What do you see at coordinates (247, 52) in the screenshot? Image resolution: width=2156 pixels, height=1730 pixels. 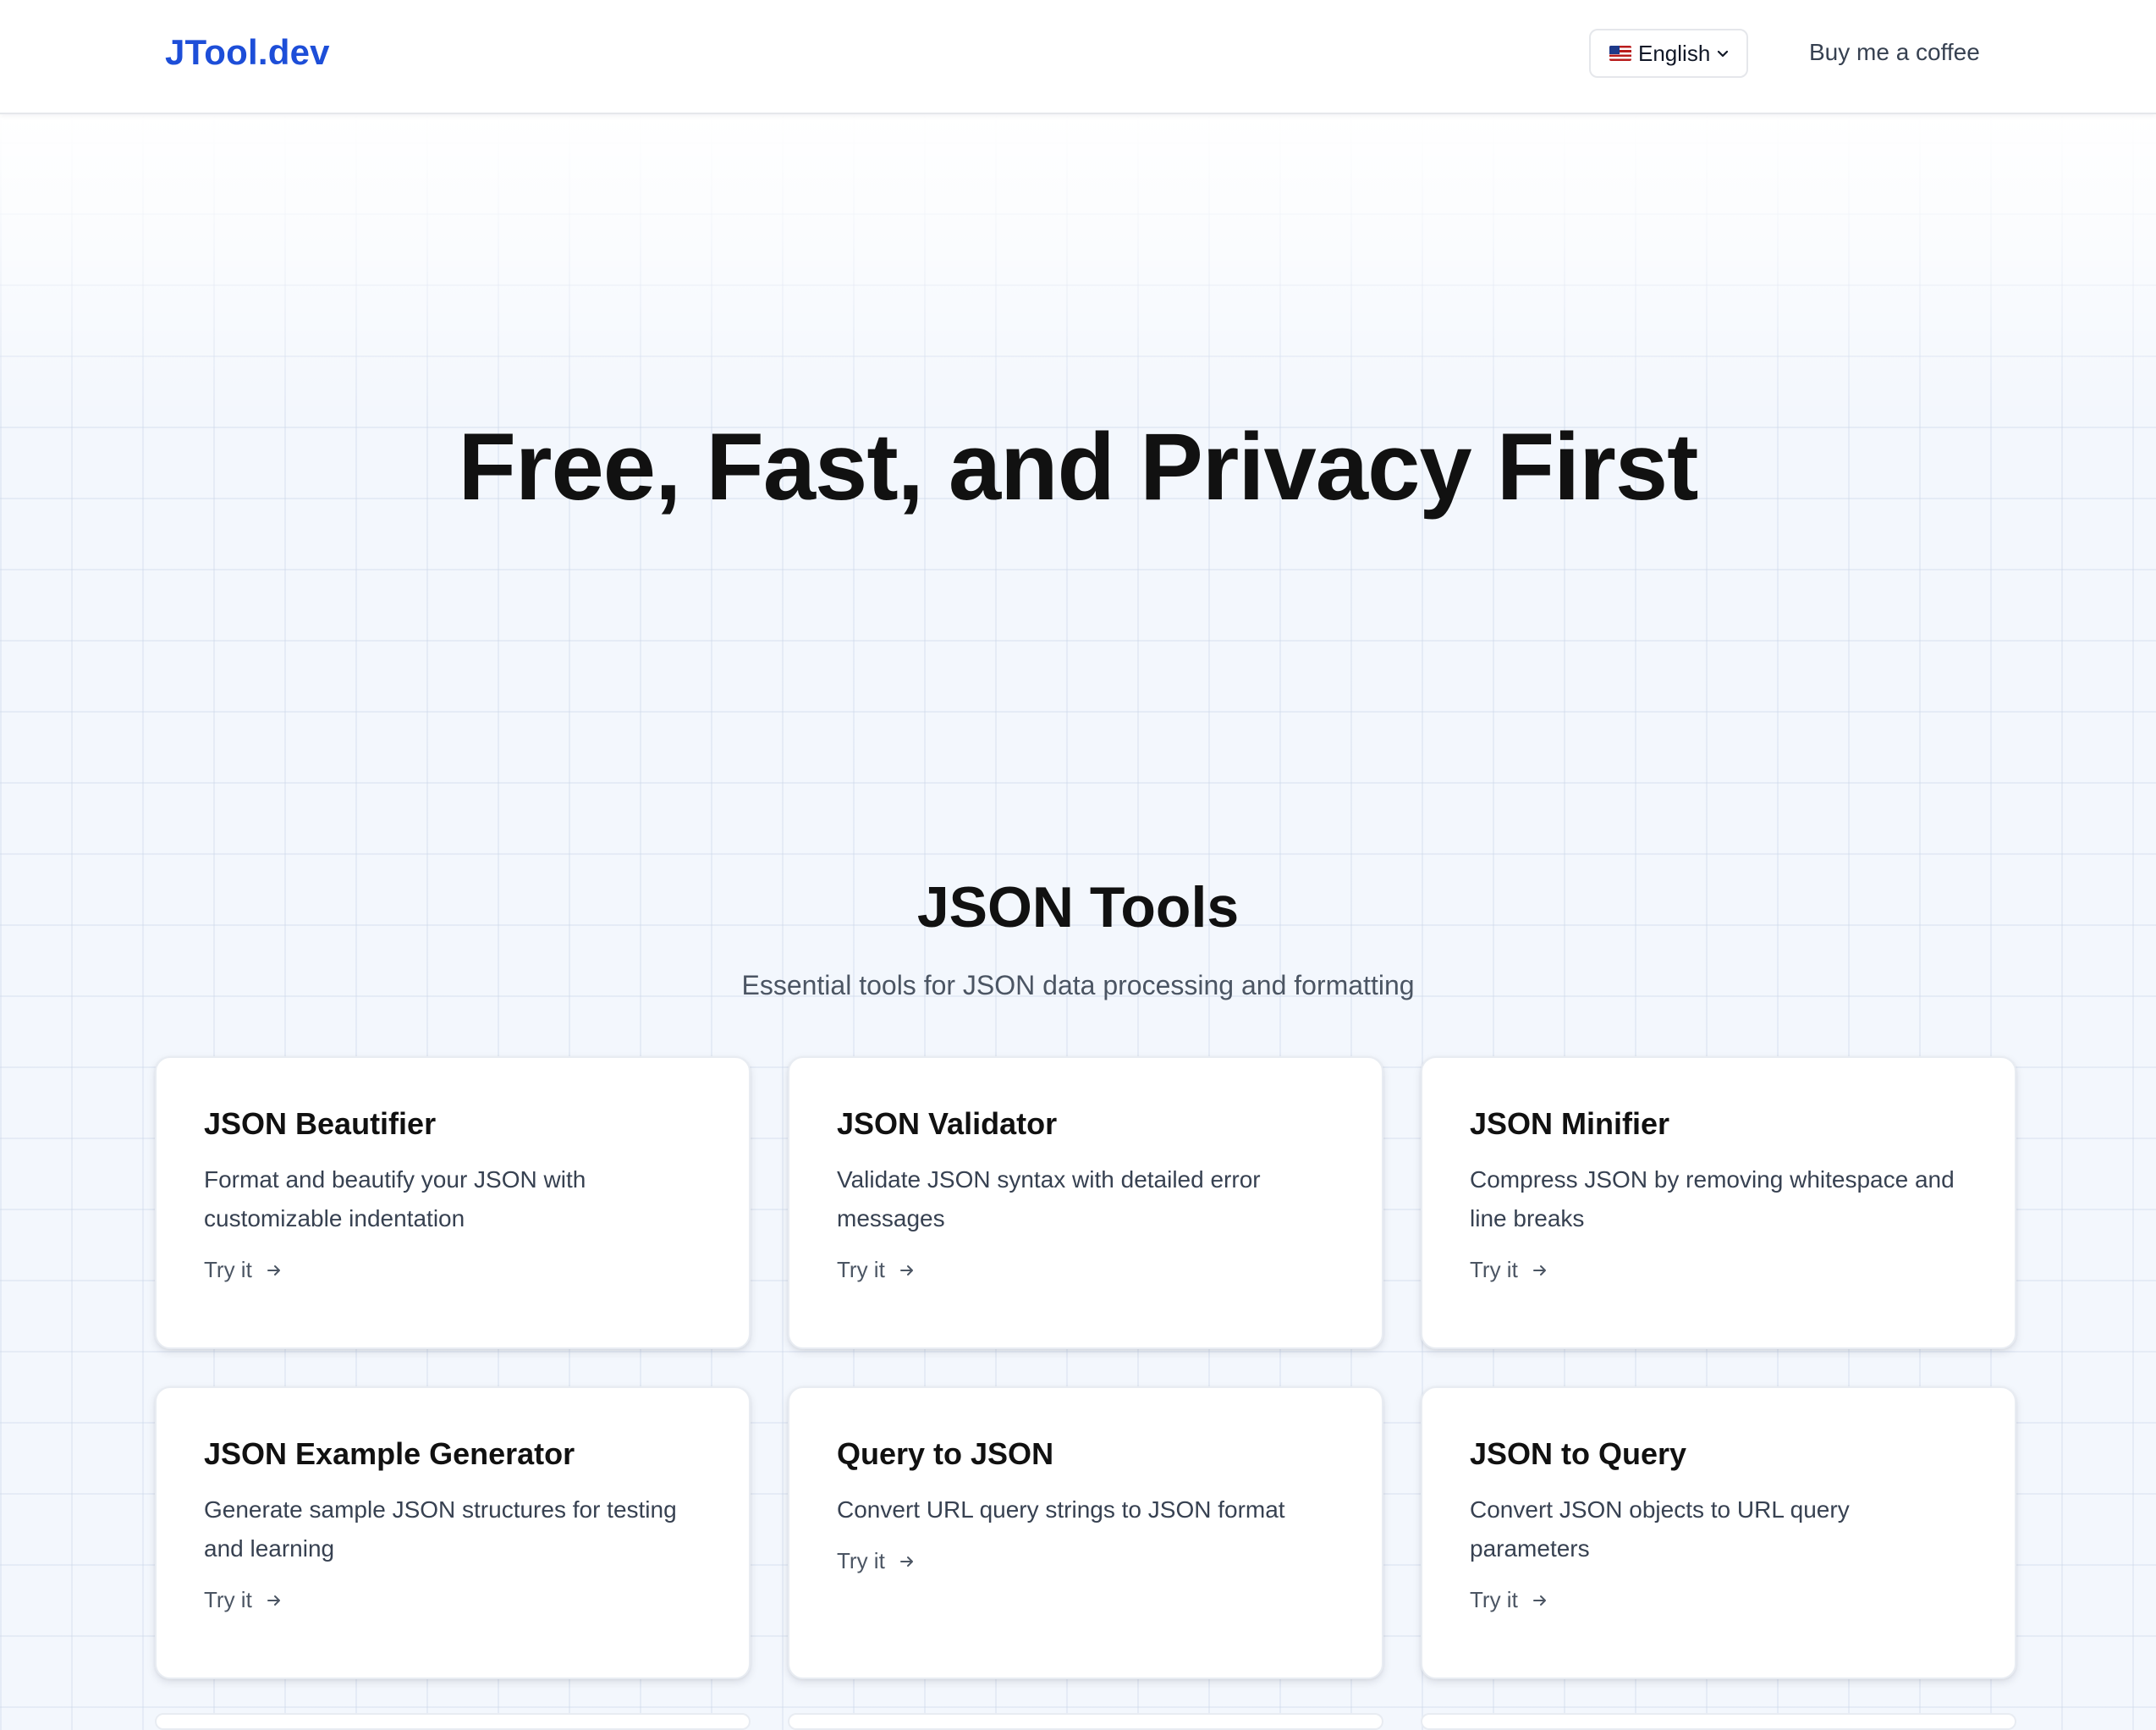 I see `site-logo: JTool.dev` at bounding box center [247, 52].